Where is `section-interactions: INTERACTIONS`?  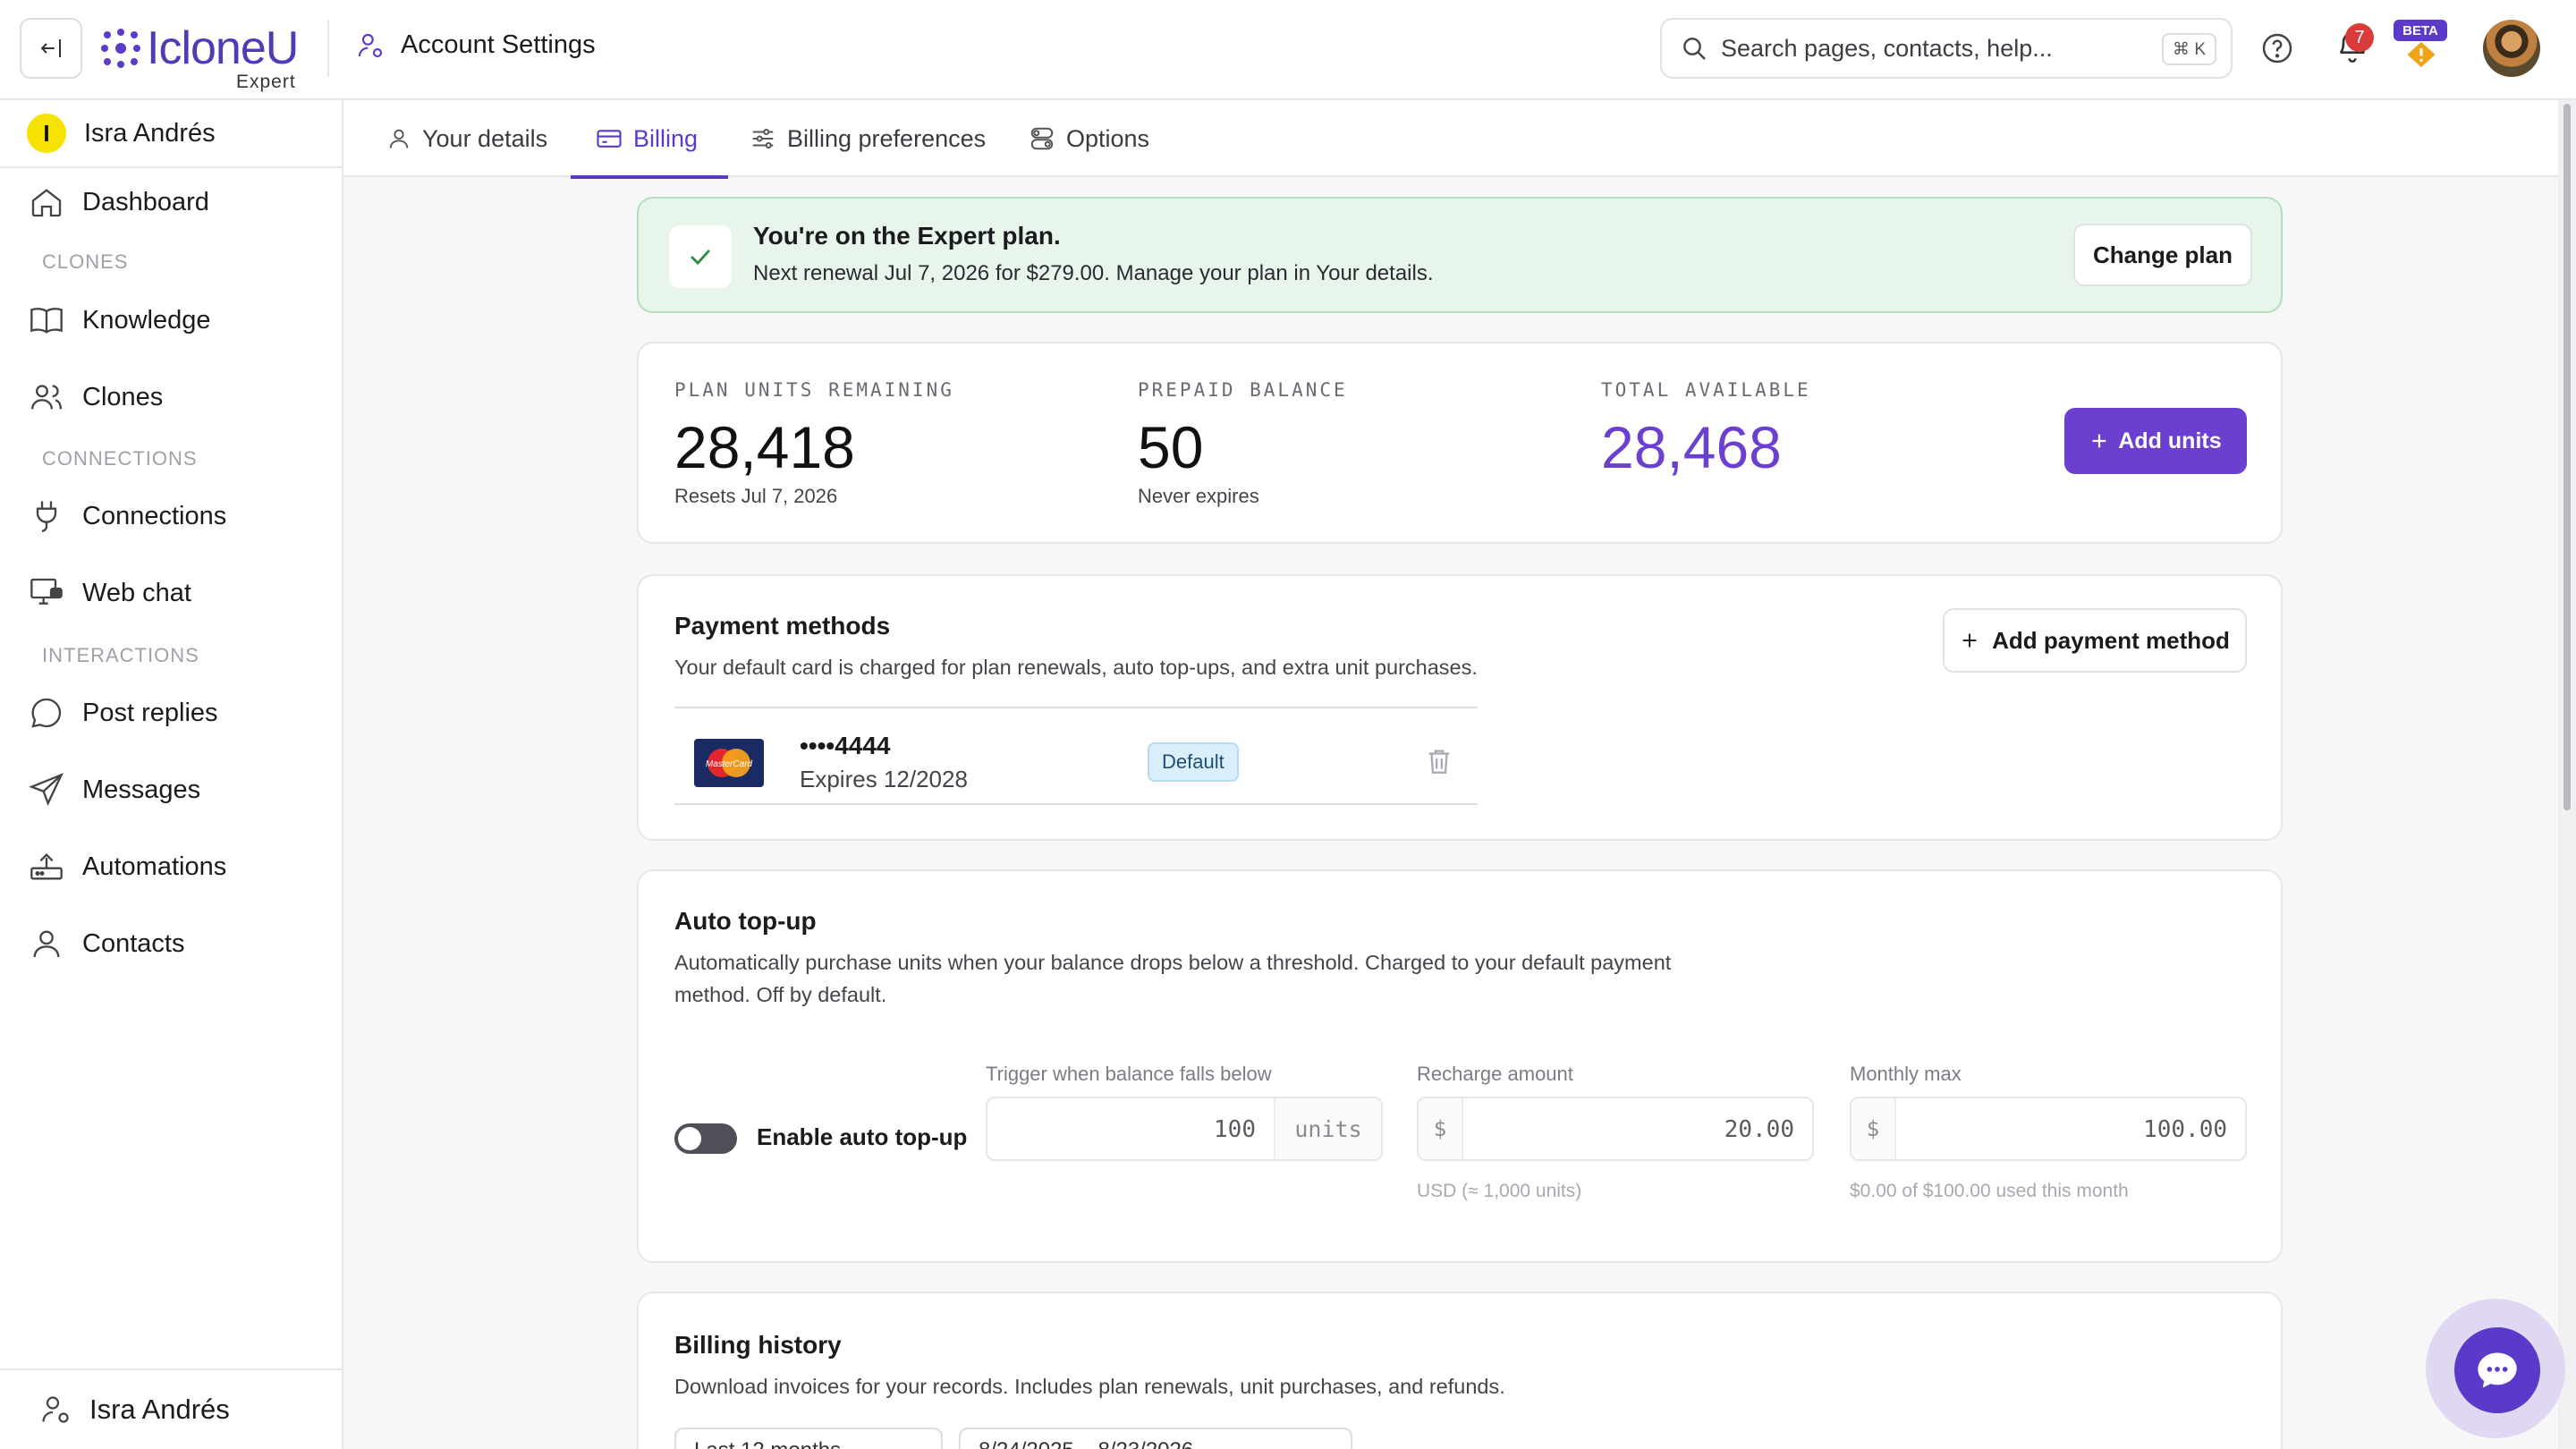
section-interactions: INTERACTIONS is located at coordinates (120, 655).